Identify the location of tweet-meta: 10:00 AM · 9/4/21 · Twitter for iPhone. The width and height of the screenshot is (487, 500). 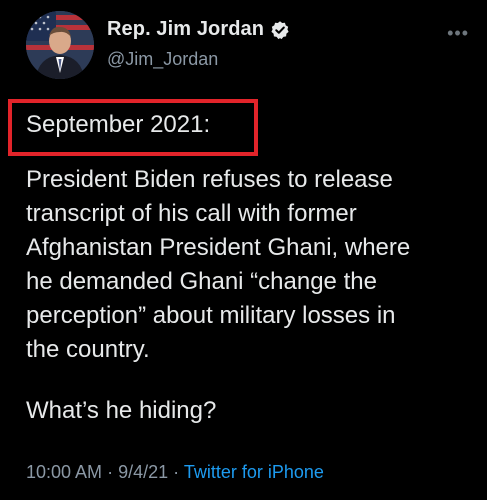
(175, 472).